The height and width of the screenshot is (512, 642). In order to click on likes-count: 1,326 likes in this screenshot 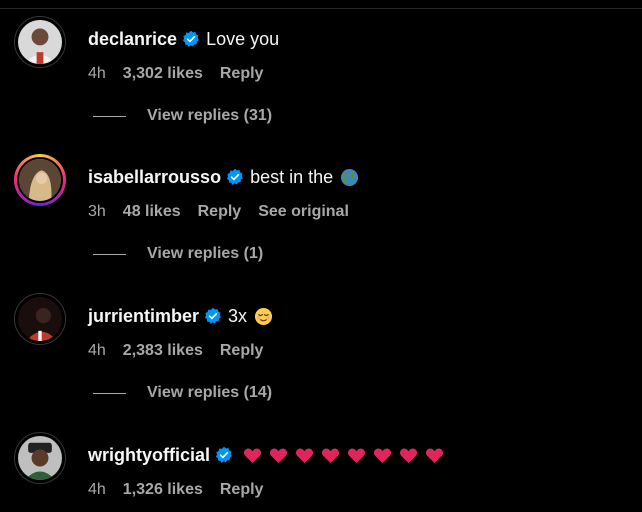, I will do `click(163, 490)`.